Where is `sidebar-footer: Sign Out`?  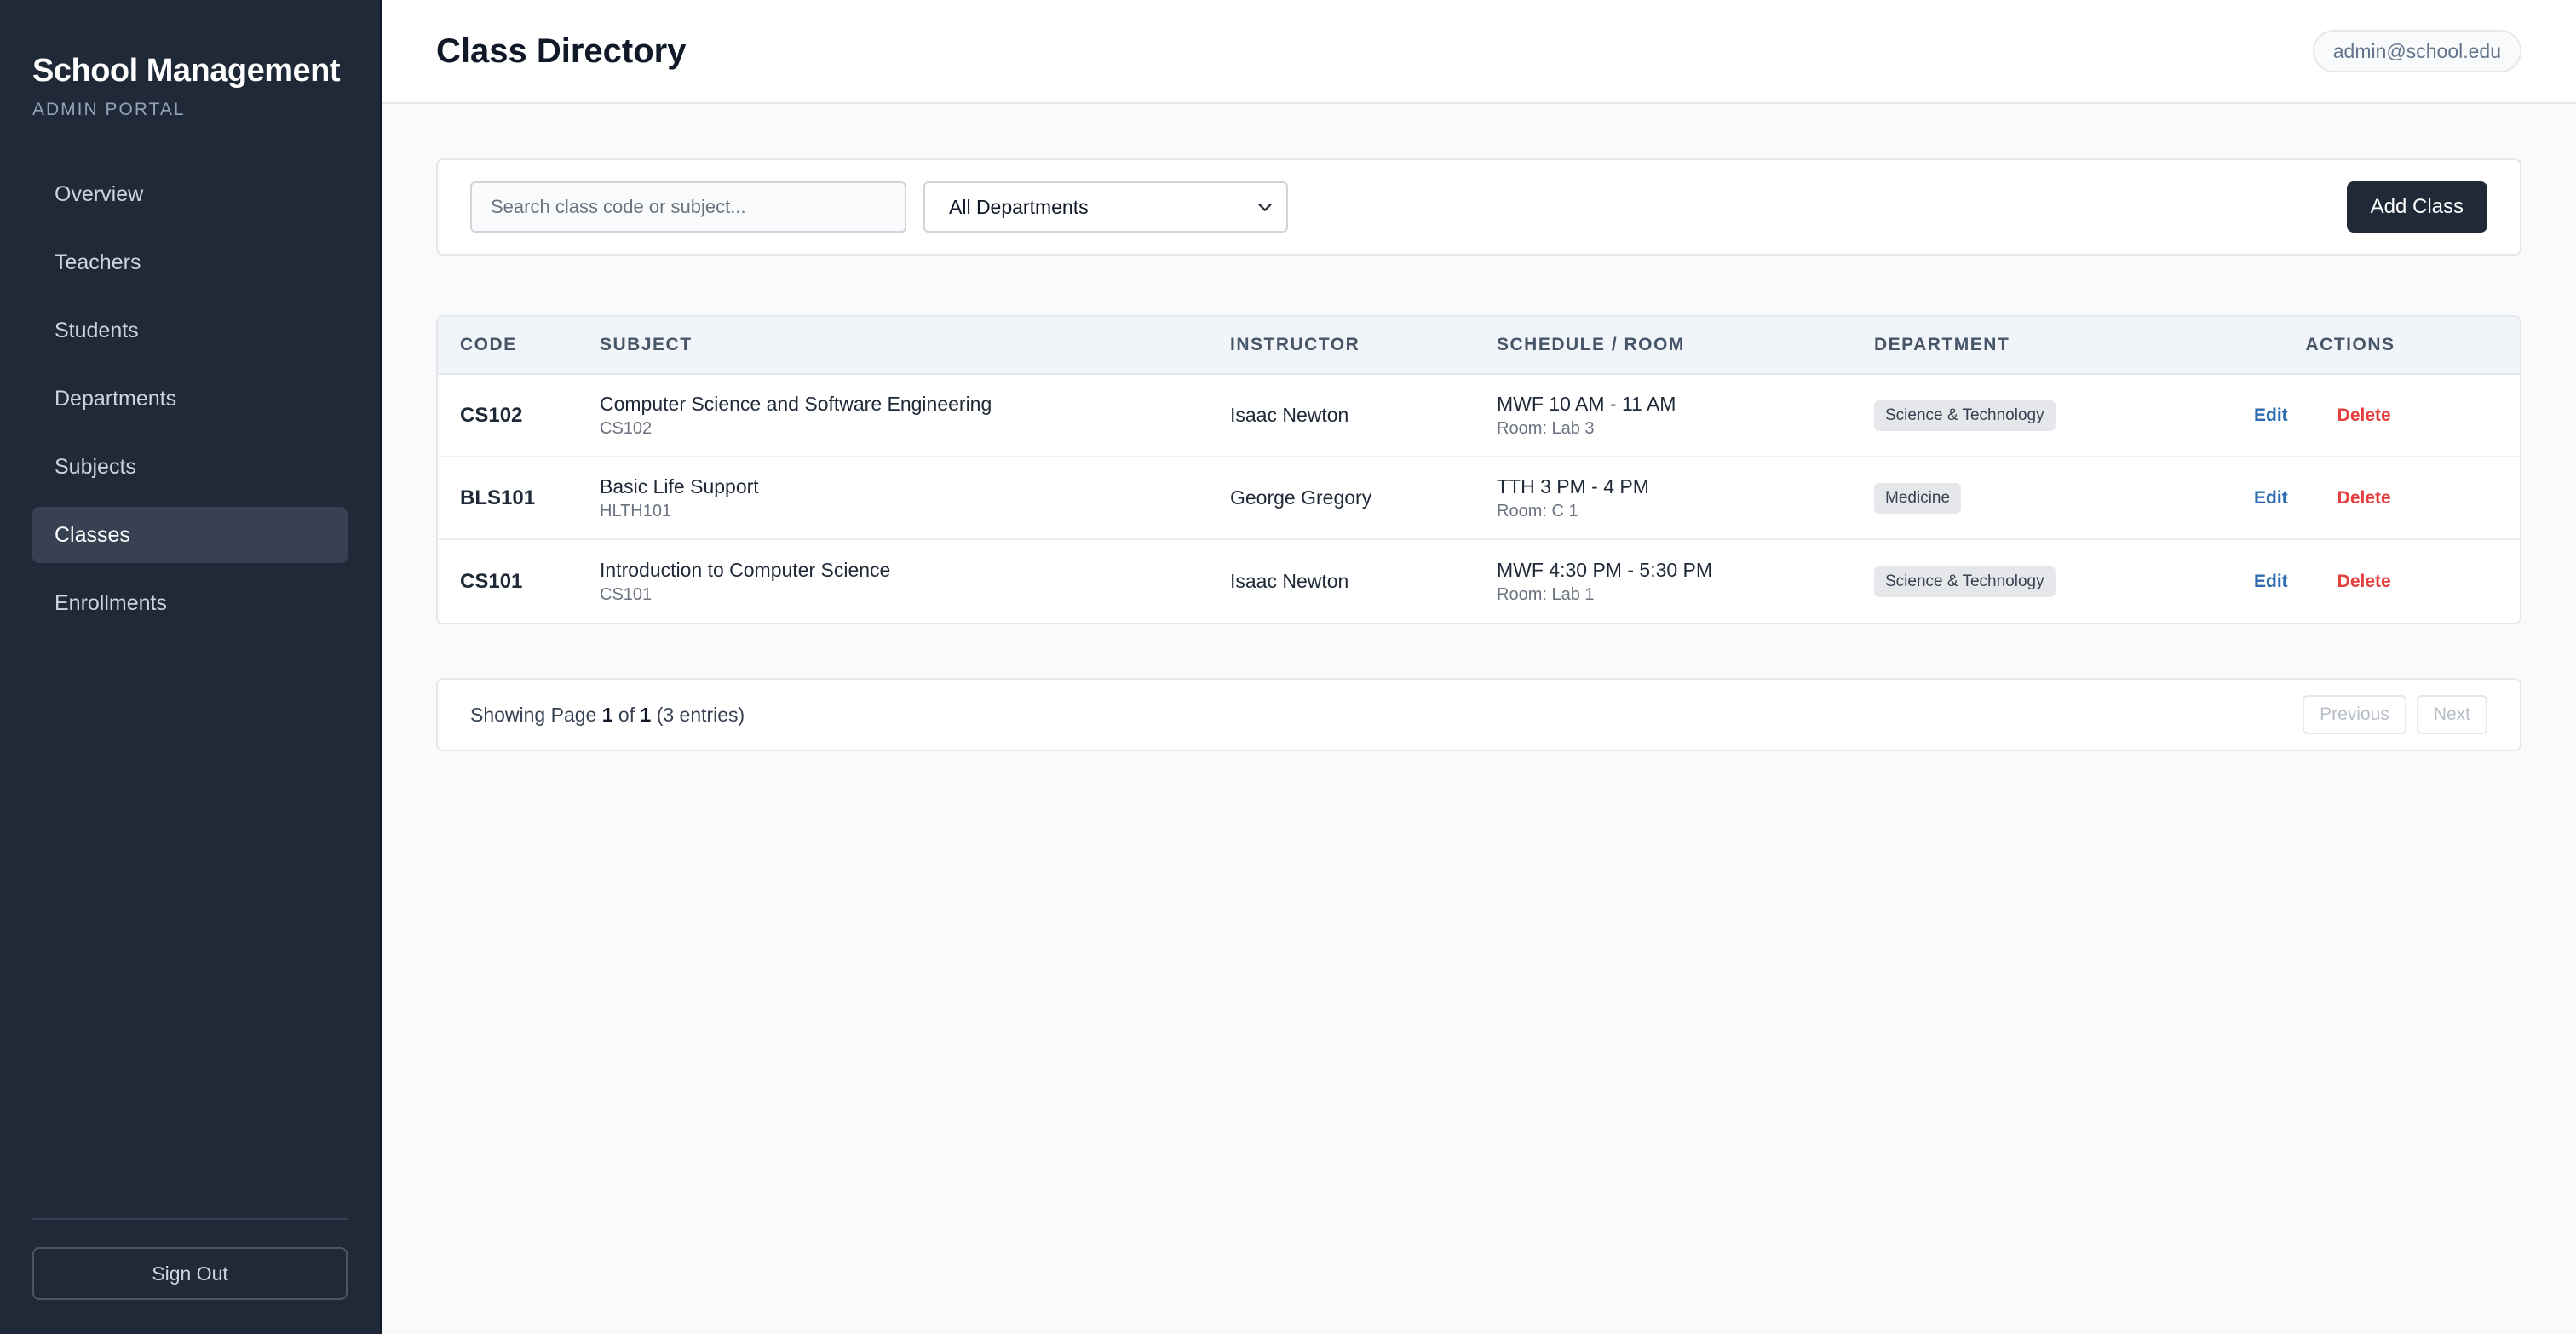 sidebar-footer: Sign Out is located at coordinates (190, 1259).